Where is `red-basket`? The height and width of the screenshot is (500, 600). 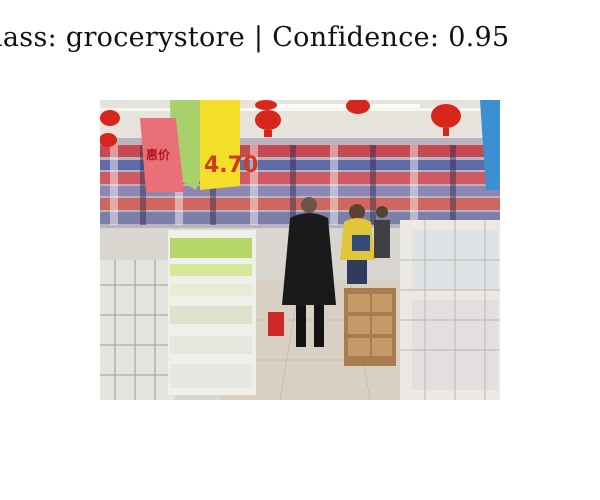 red-basket is located at coordinates (276, 324).